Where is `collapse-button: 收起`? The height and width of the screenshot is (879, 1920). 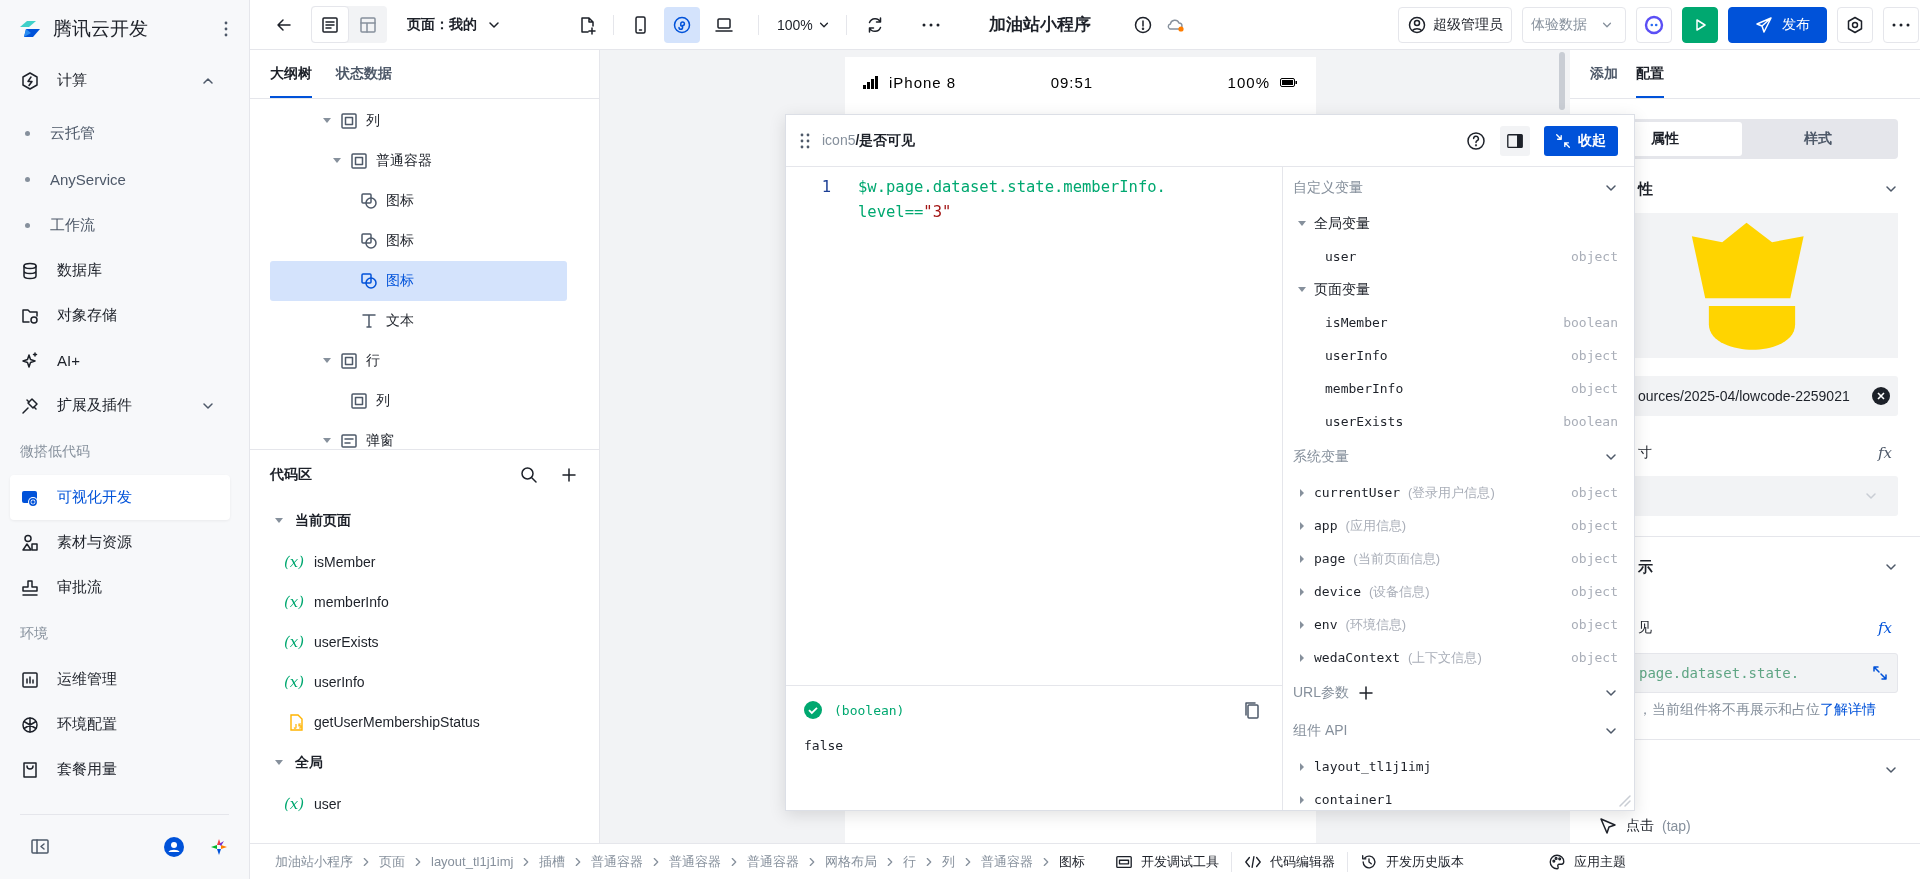 collapse-button: 收起 is located at coordinates (1581, 140).